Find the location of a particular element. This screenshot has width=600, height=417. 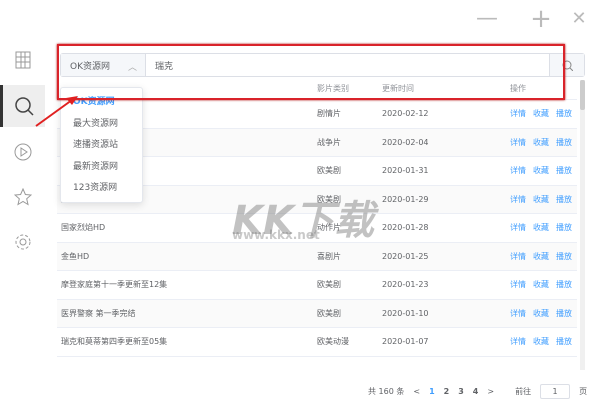

prev-page-button: < is located at coordinates (416, 391).